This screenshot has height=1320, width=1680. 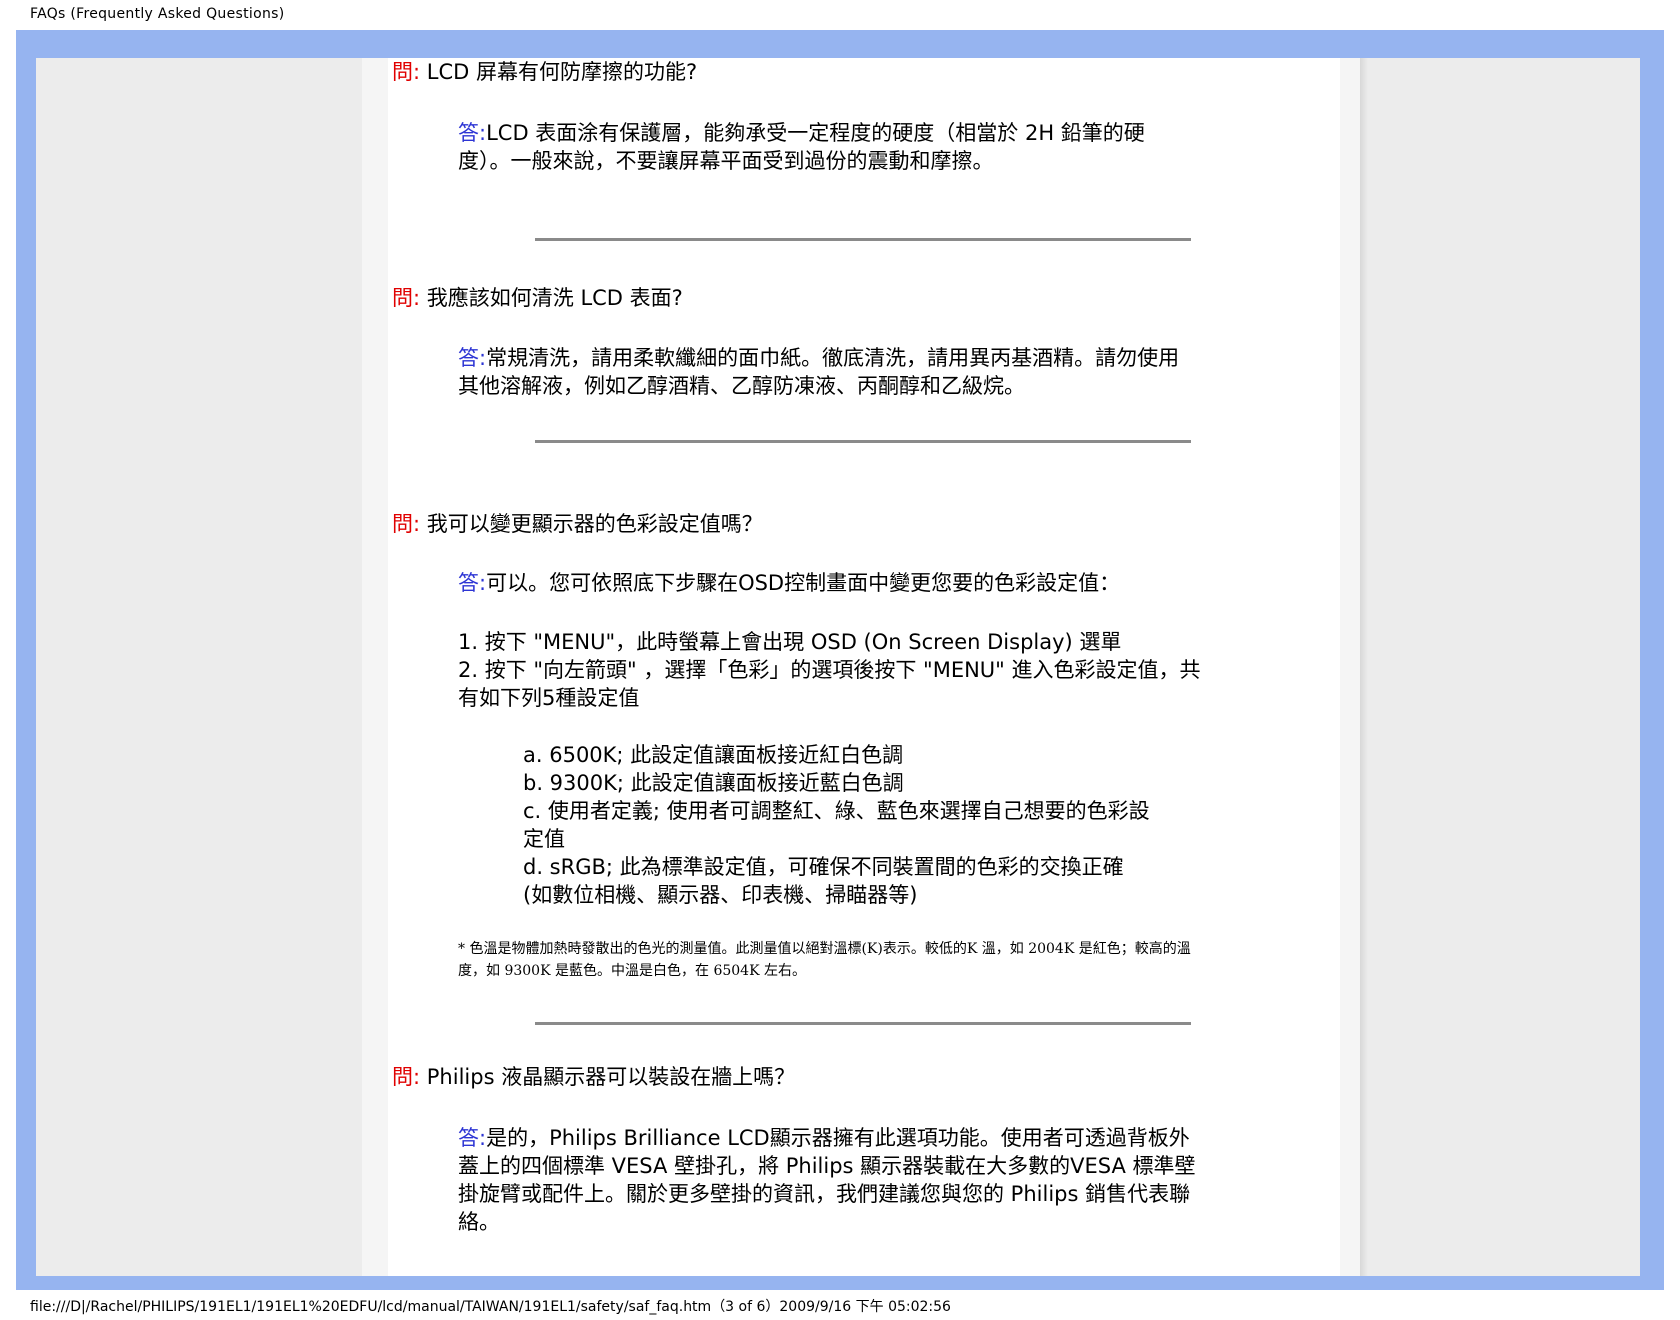 What do you see at coordinates (741, 386) in the screenshot?
I see `answer-text: 其他溶解液，例如乙醇酒精、乙醇防凍液、丙酮醇和乙級烷。` at bounding box center [741, 386].